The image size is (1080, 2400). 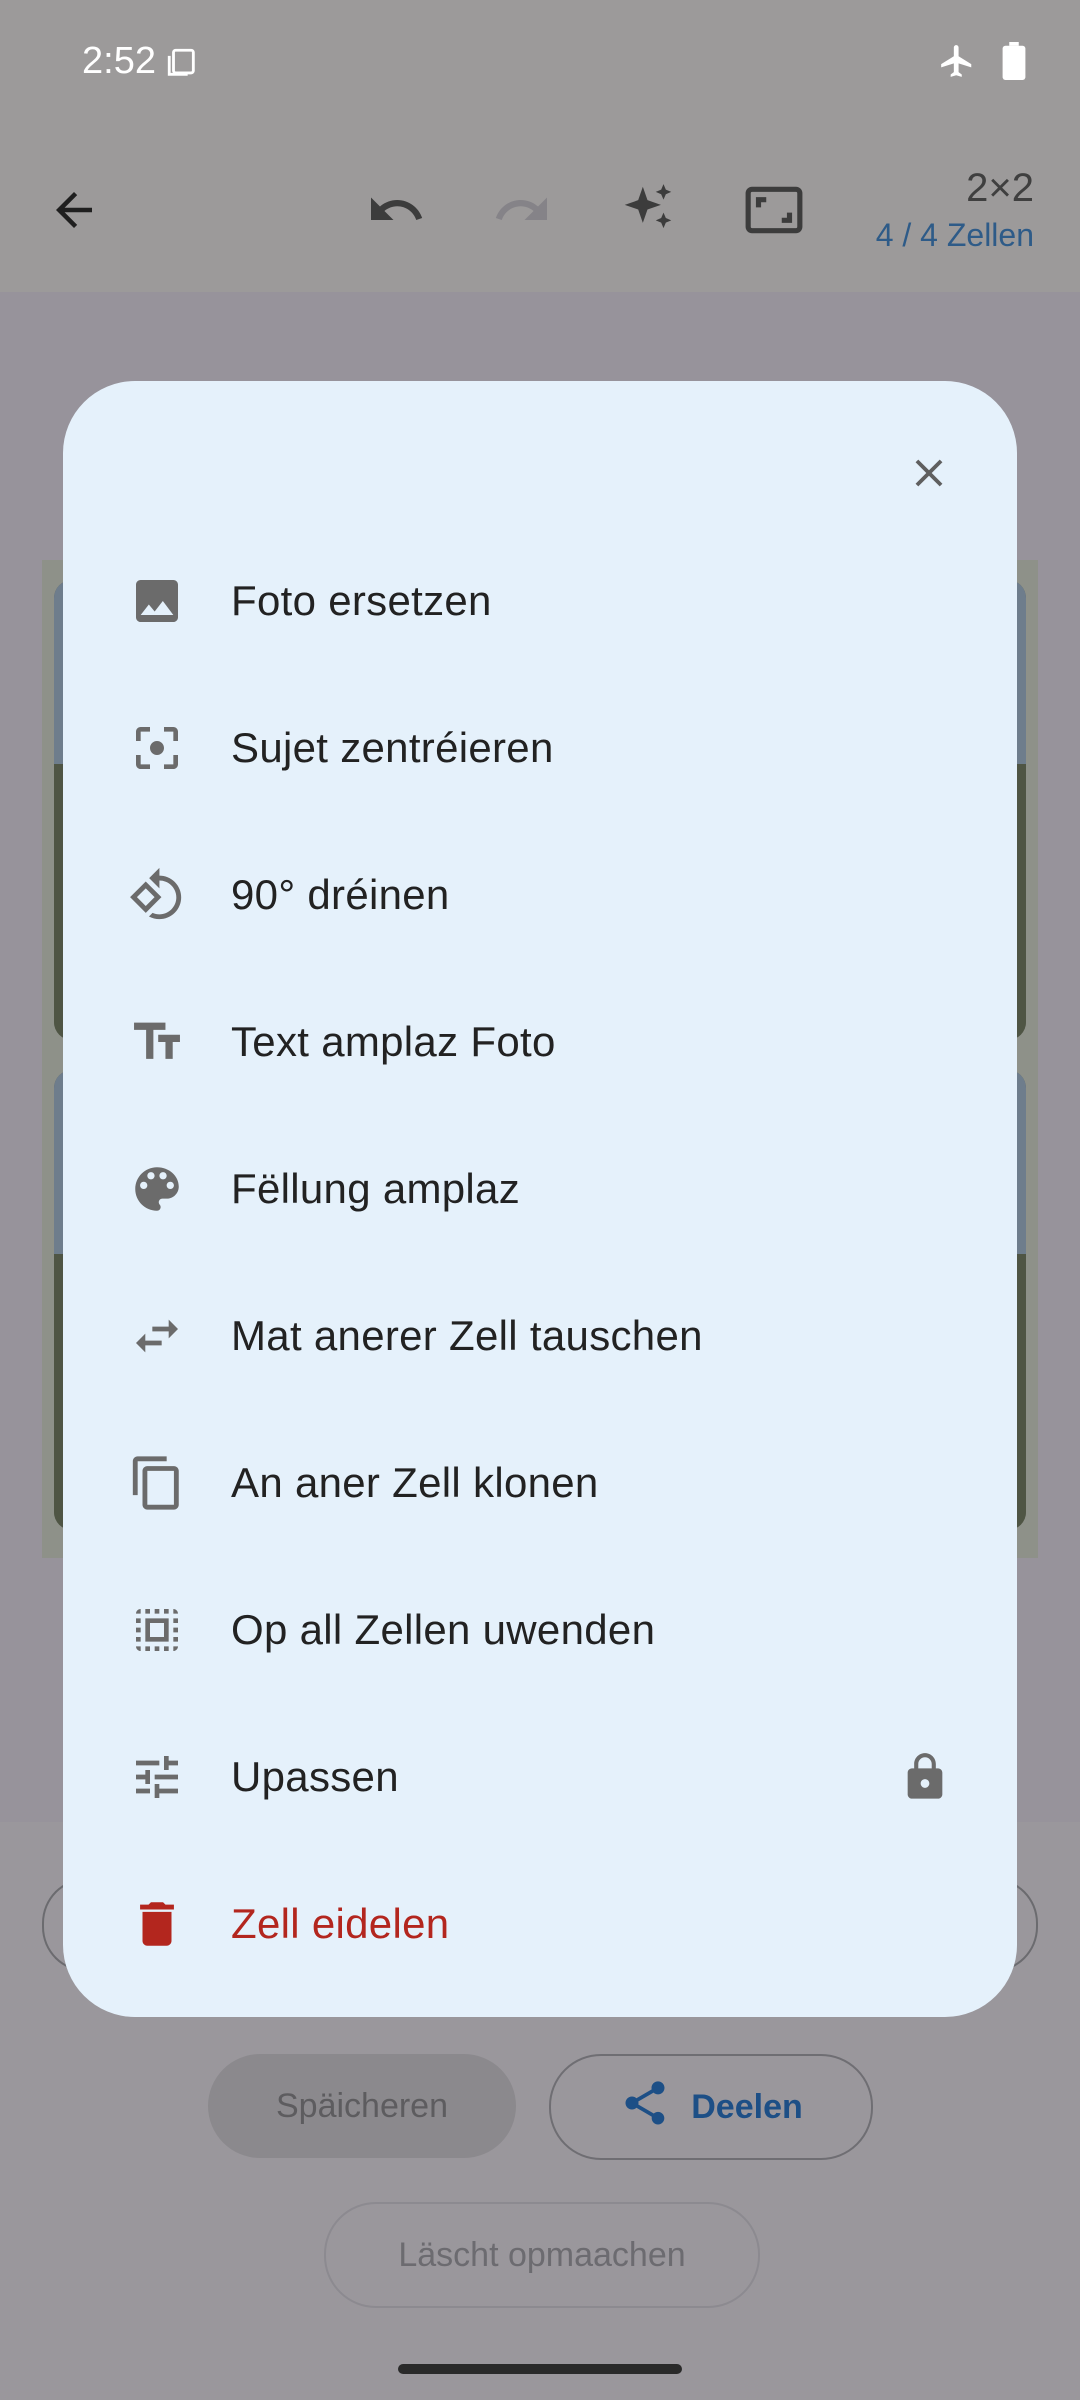 What do you see at coordinates (1000, 188) in the screenshot?
I see `grid-size-label: 2×2` at bounding box center [1000, 188].